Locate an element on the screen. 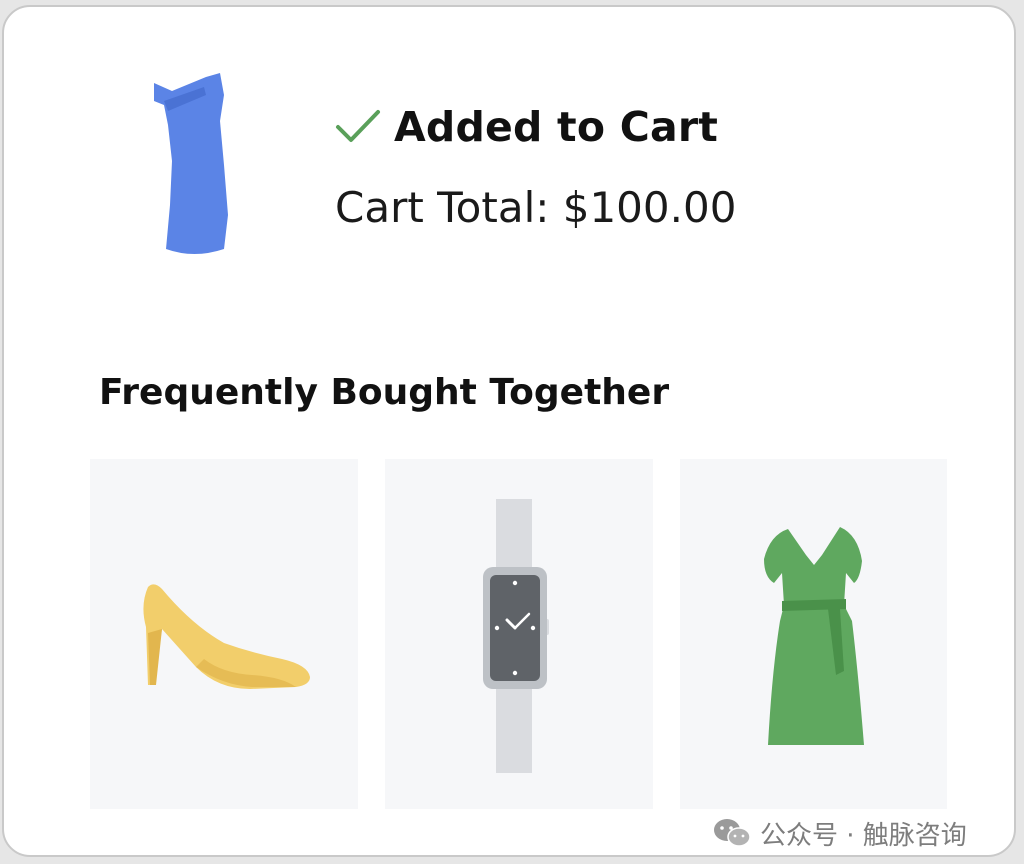 This screenshot has height=864, width=1024. check-icon is located at coordinates (358, 126).